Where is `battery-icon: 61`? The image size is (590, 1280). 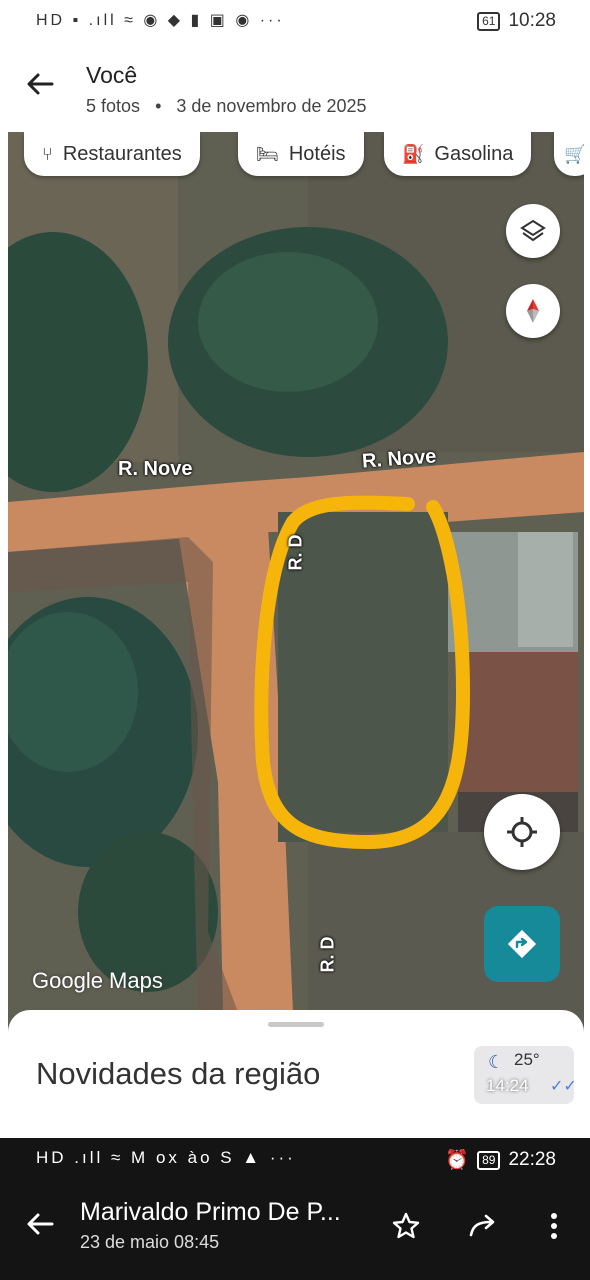
battery-icon: 61 is located at coordinates (489, 21).